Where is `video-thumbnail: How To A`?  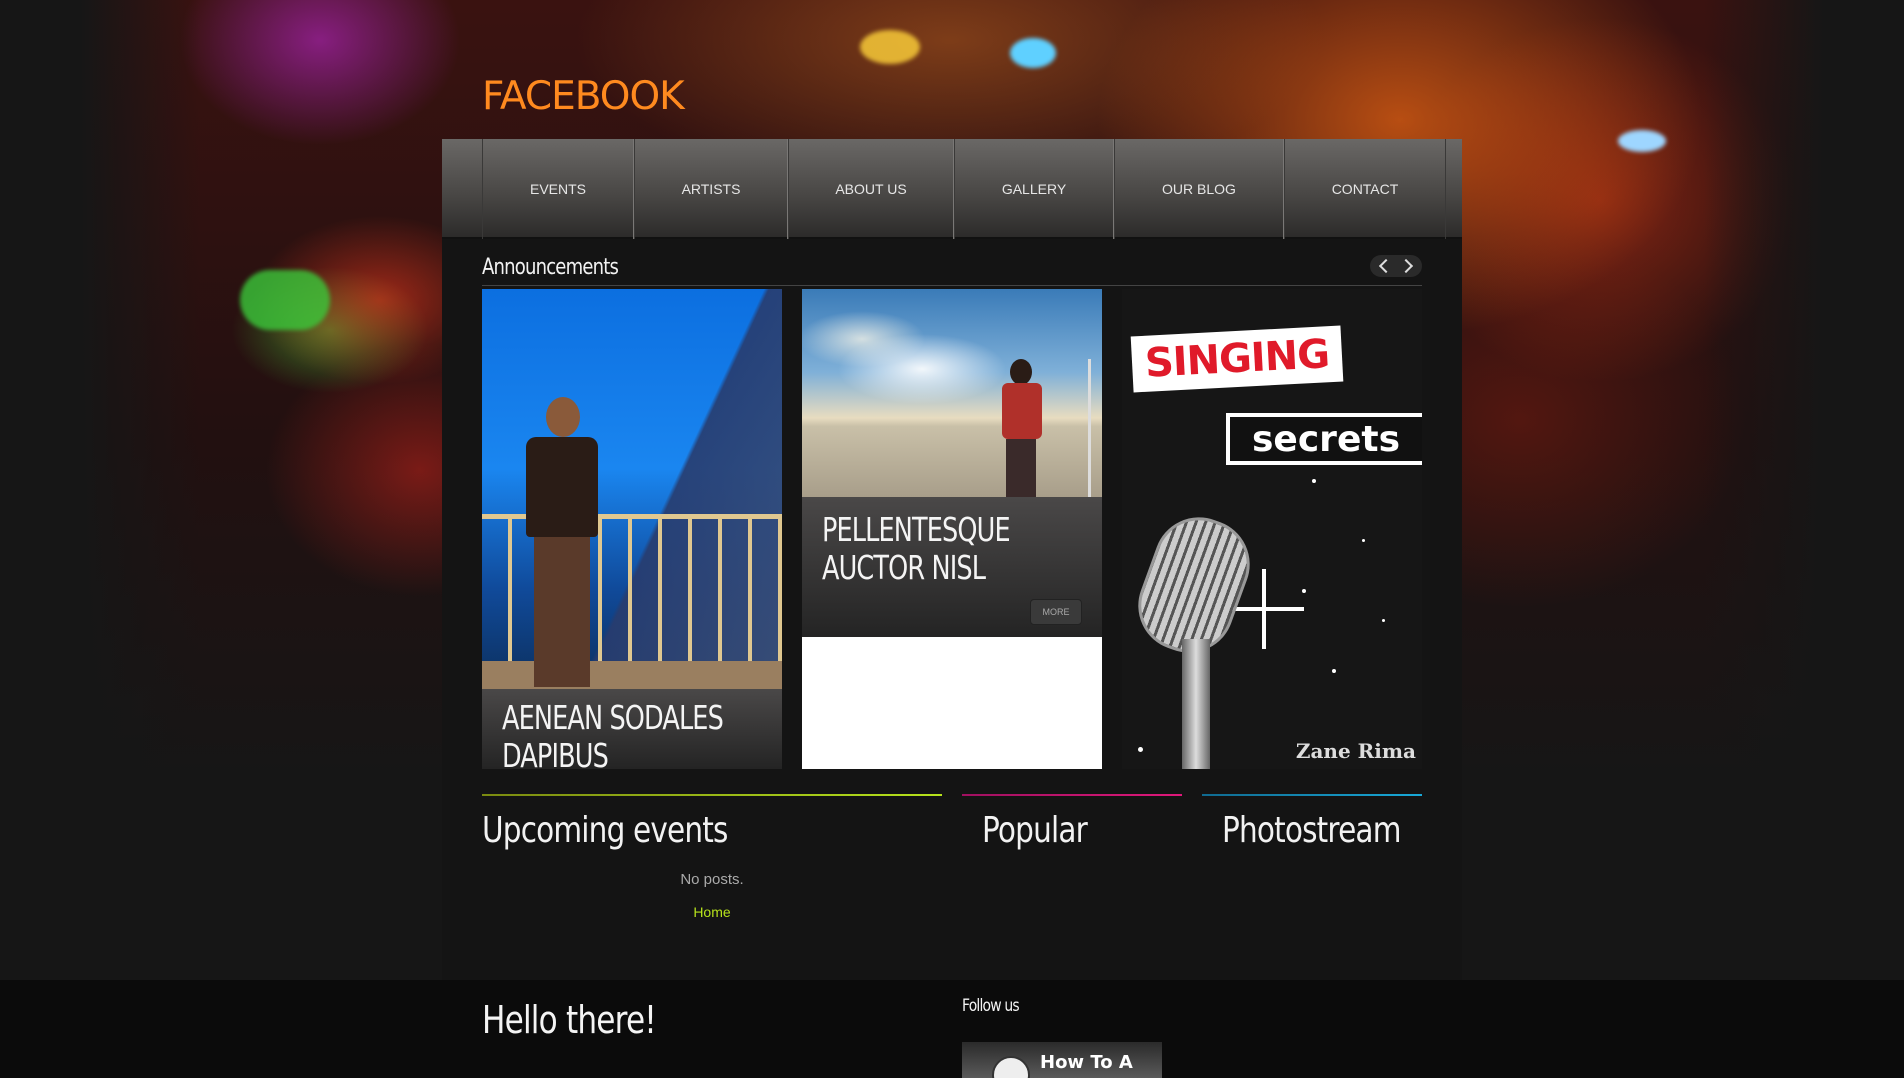
video-thumbnail: How To A is located at coordinates (1062, 1060).